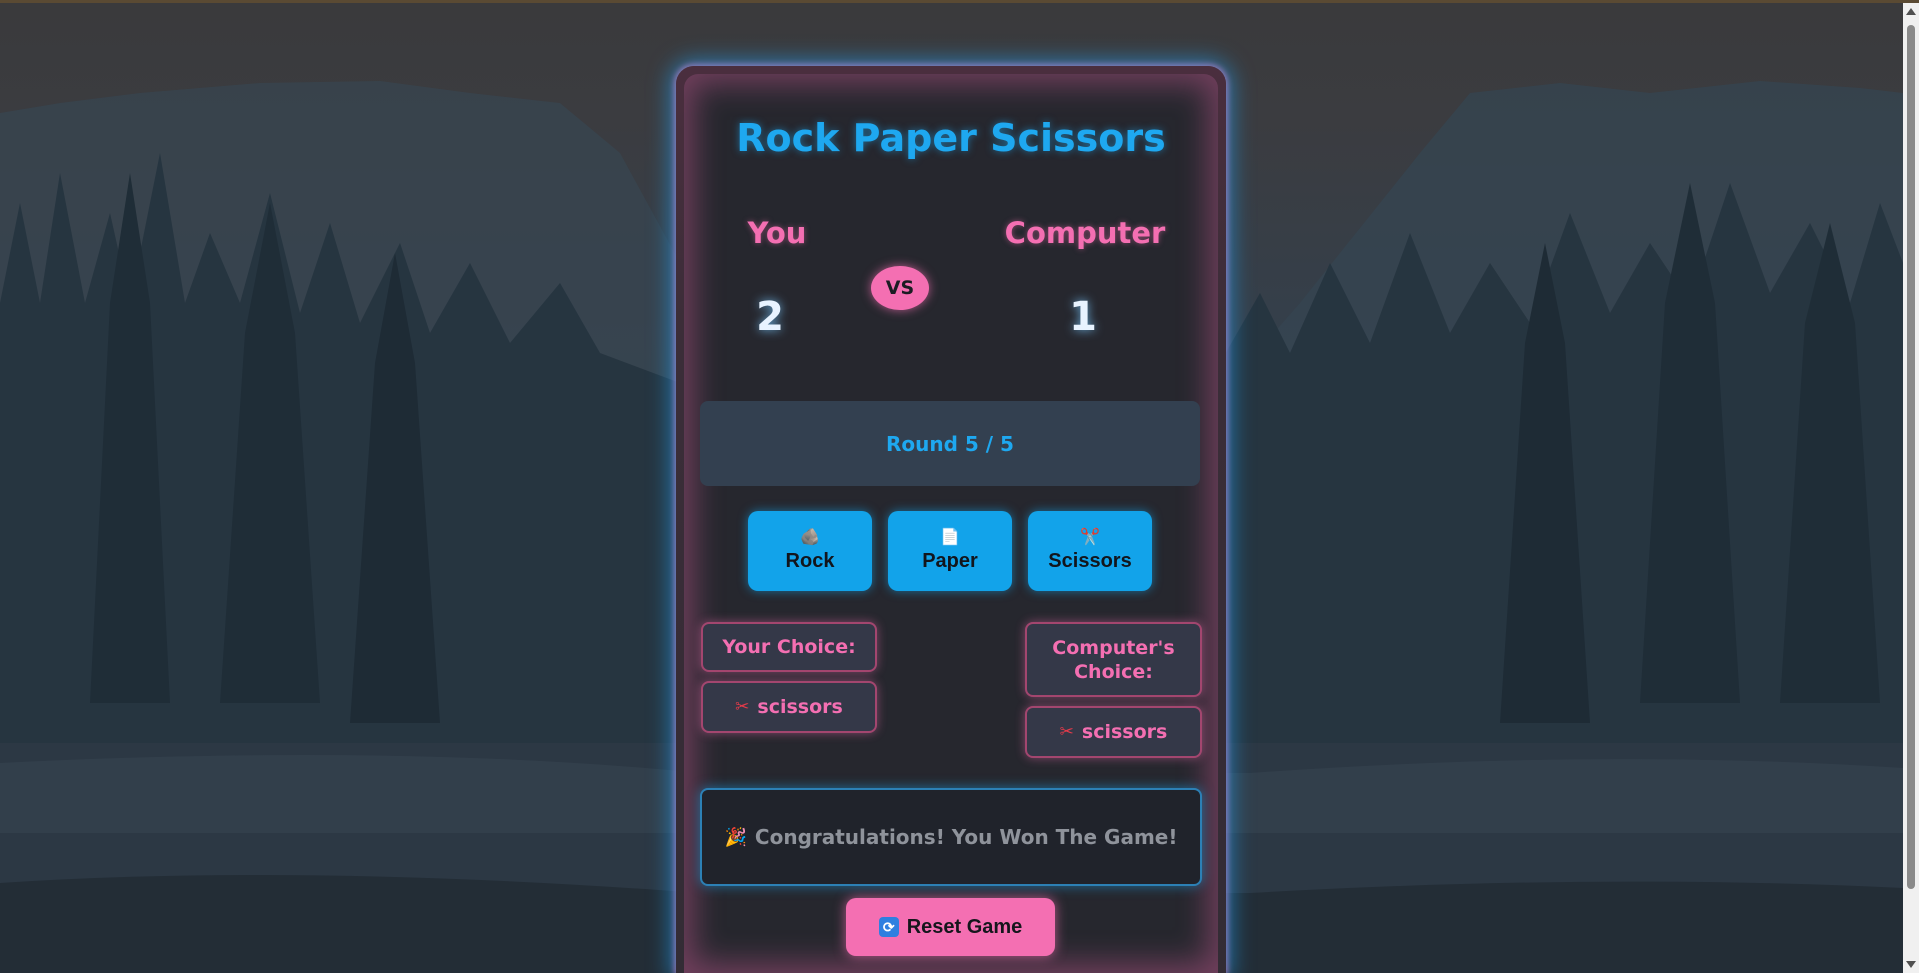  I want to click on repeat-icon: ⟳, so click(888, 927).